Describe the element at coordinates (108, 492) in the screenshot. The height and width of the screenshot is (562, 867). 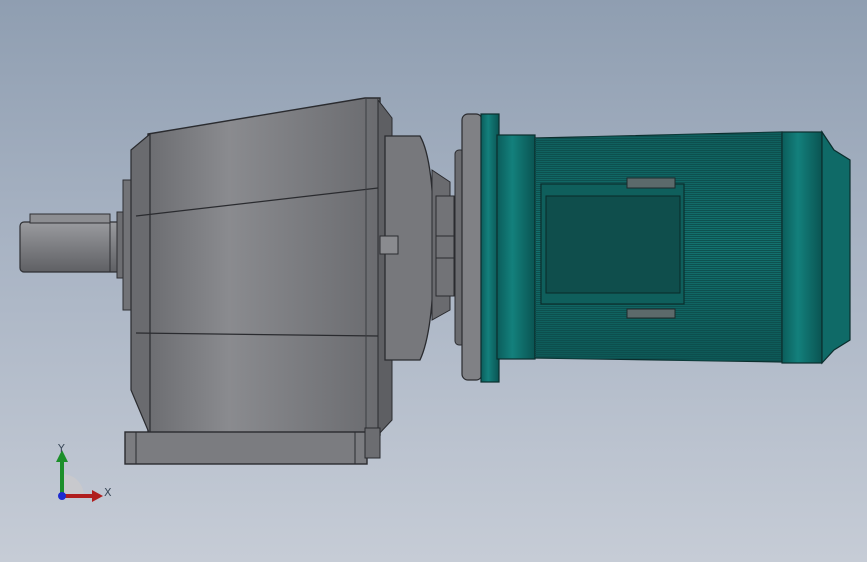
I see `x-axis-label: X` at that location.